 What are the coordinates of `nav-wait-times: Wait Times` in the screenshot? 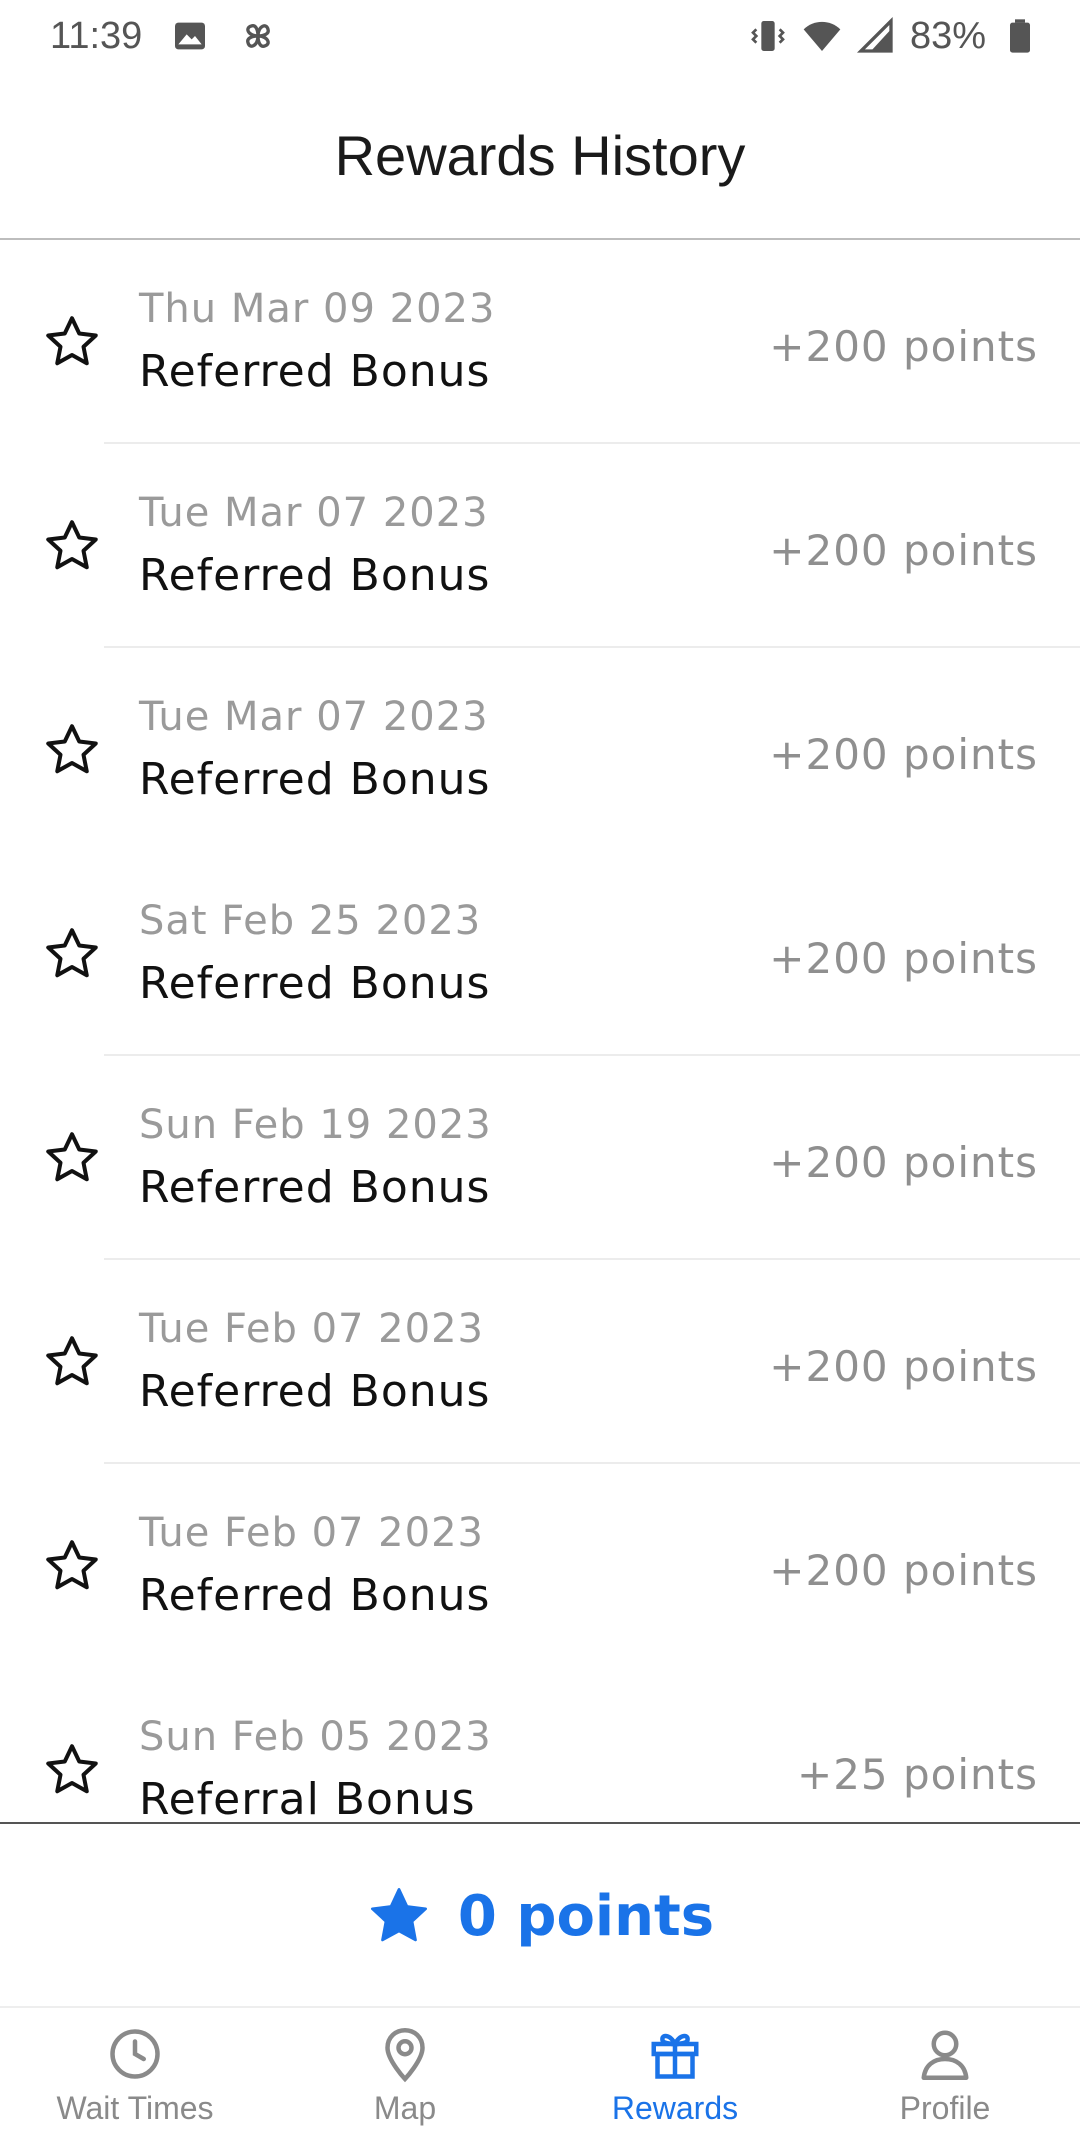 It's located at (135, 2075).